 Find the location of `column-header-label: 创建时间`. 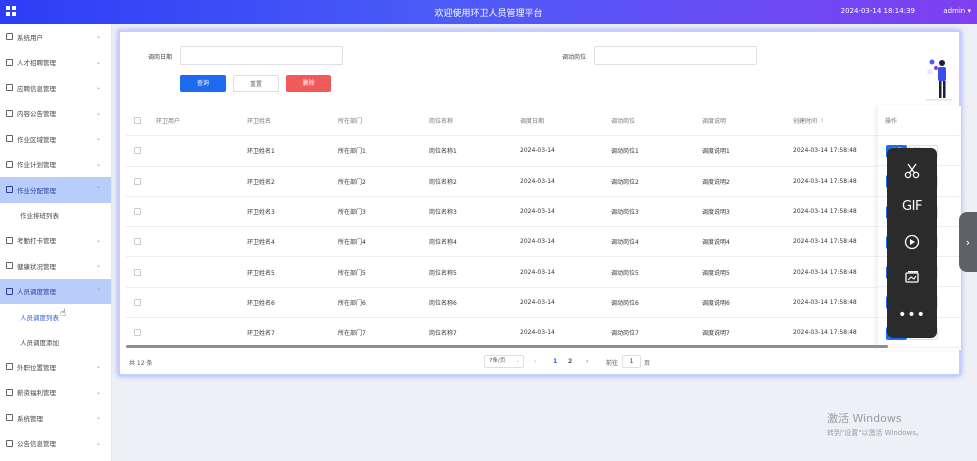

column-header-label: 创建时间 is located at coordinates (805, 122).